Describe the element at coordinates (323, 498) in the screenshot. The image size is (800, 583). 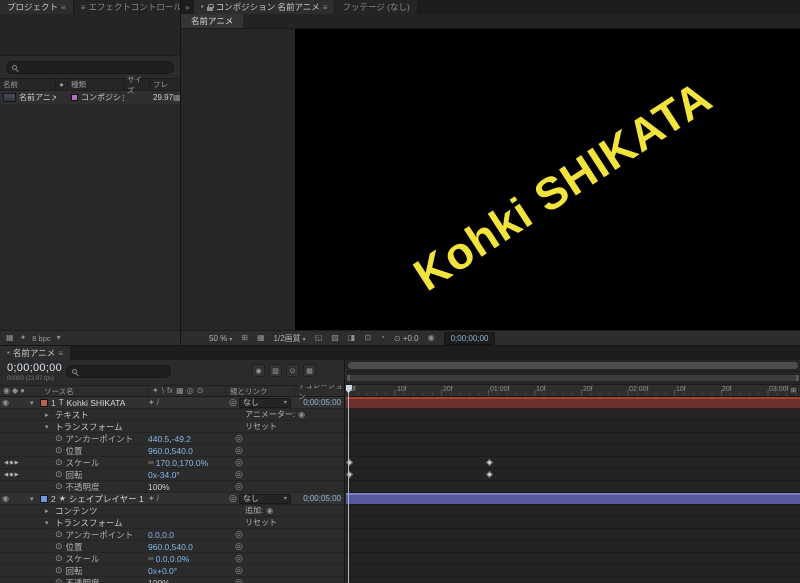
I see `layer-duration: 0;00;05;00` at that location.